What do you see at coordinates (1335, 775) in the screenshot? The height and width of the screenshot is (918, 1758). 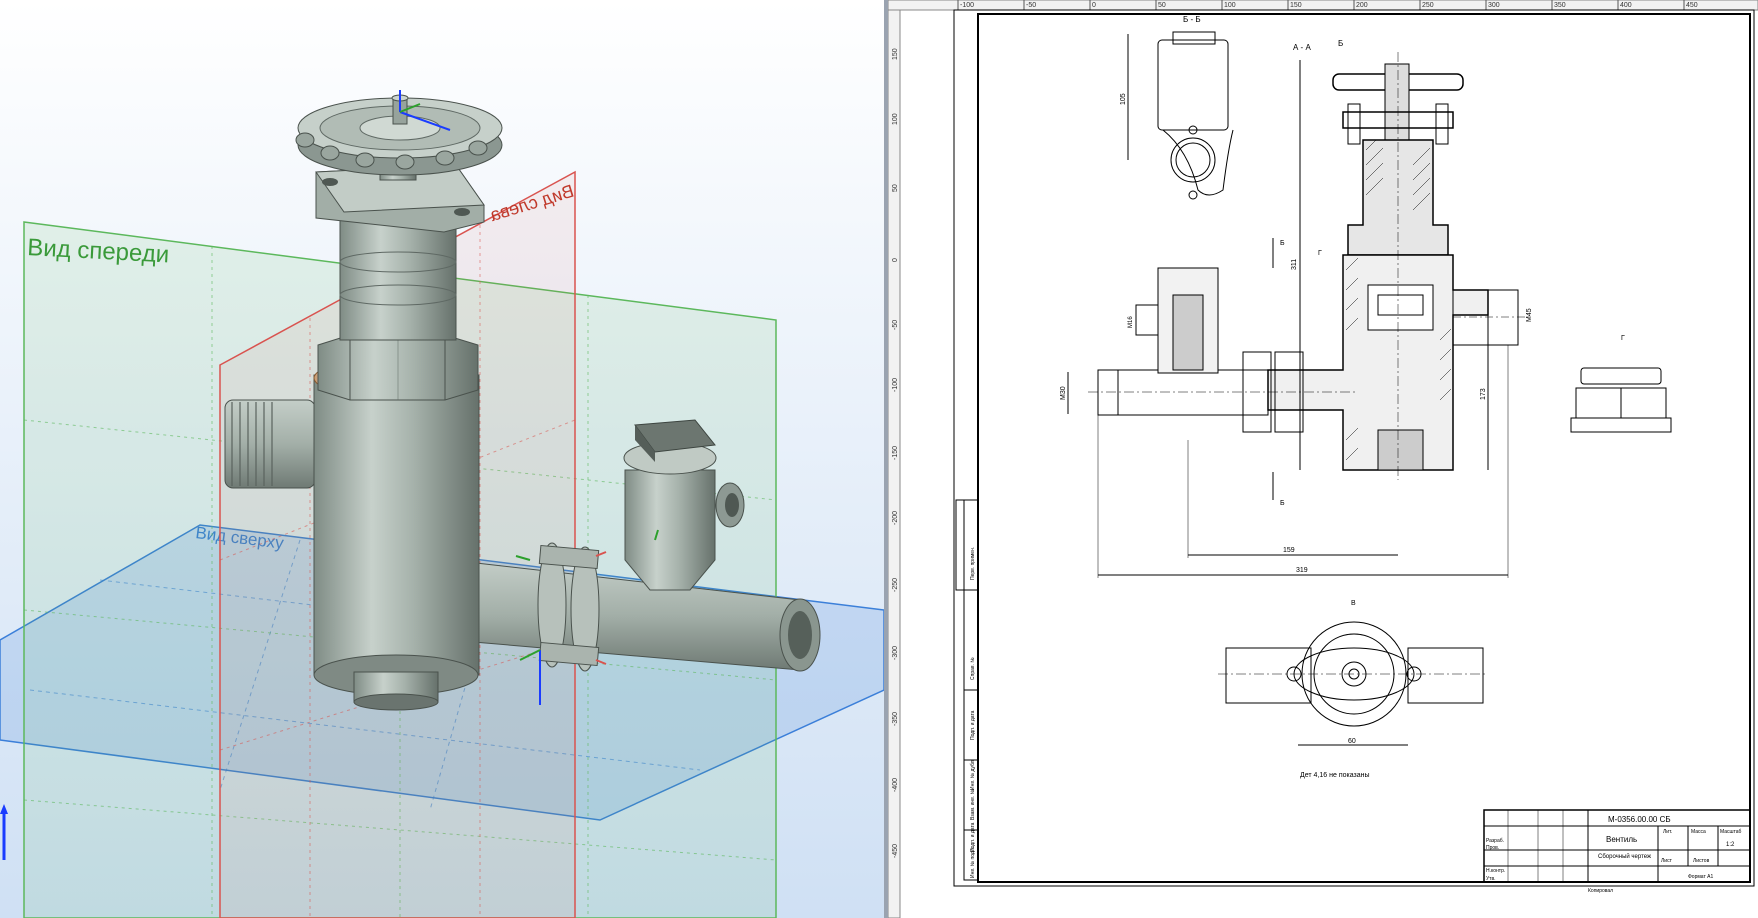 I see `drawing-note: Дет 4,16 не показаны` at bounding box center [1335, 775].